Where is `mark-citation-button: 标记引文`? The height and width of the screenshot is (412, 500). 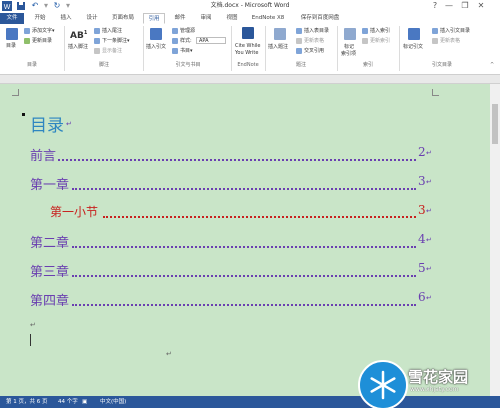
mark-citation-button: 标记引文 is located at coordinates (413, 47).